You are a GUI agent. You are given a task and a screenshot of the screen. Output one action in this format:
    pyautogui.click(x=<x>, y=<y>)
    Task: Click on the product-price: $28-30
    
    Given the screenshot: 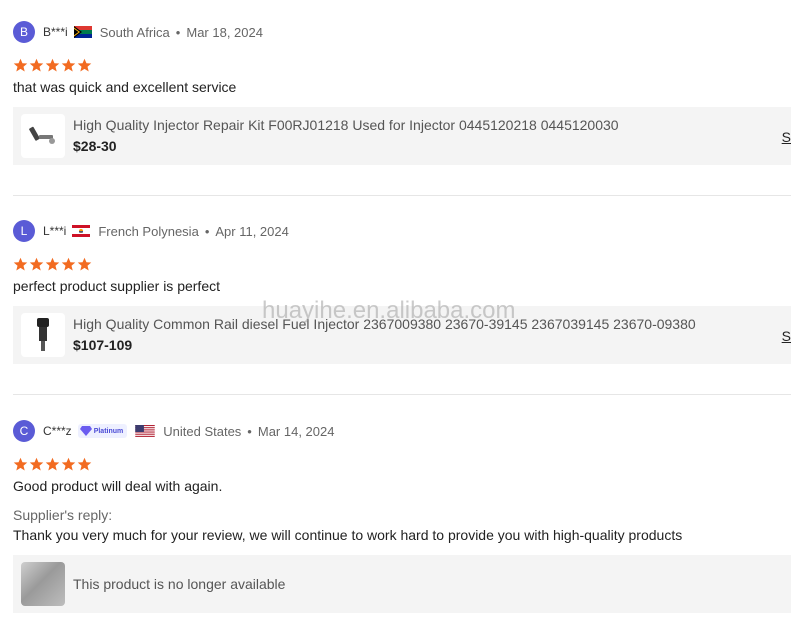 What is the action you would take?
    pyautogui.click(x=95, y=146)
    